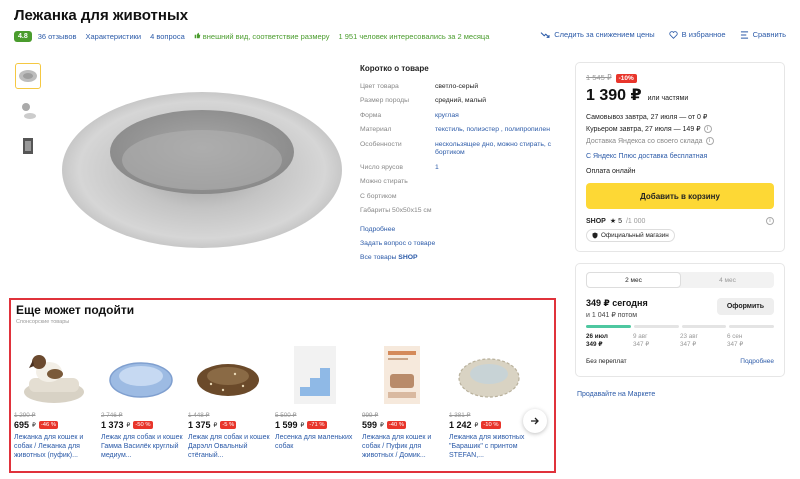  Describe the element at coordinates (437, 168) in the screenshot. I see `spec-value-link: 1` at that location.